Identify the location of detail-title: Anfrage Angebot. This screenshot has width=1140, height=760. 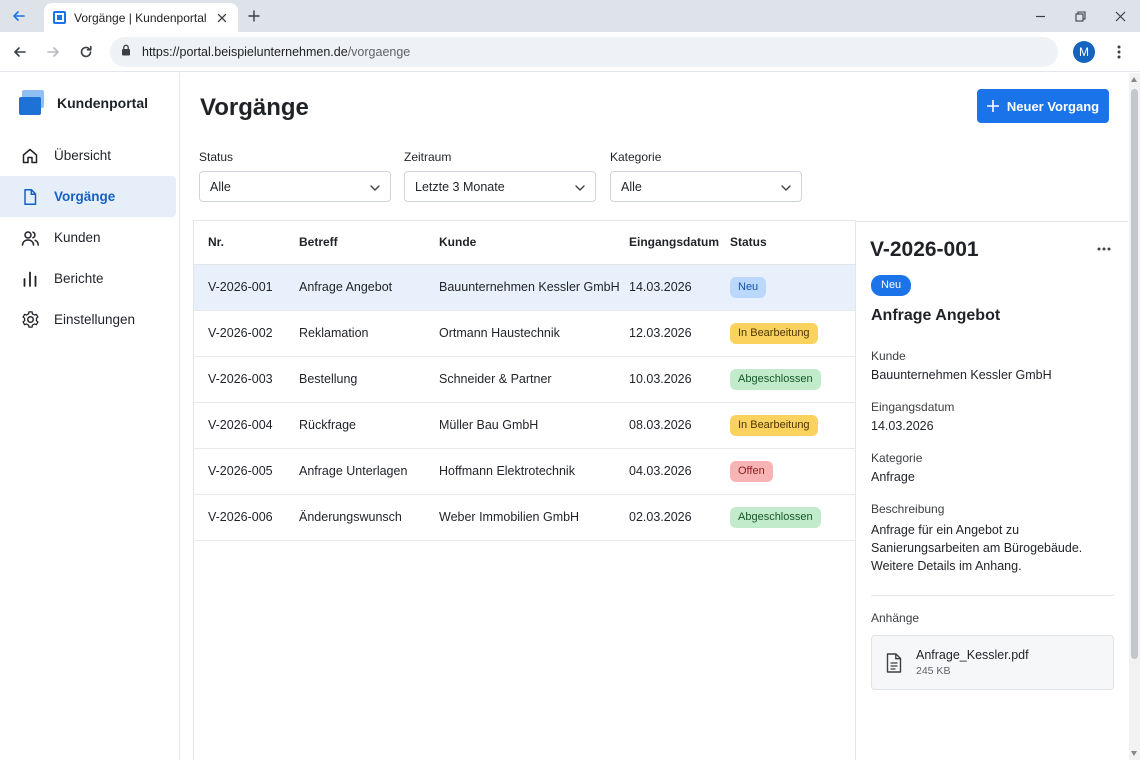
(936, 315).